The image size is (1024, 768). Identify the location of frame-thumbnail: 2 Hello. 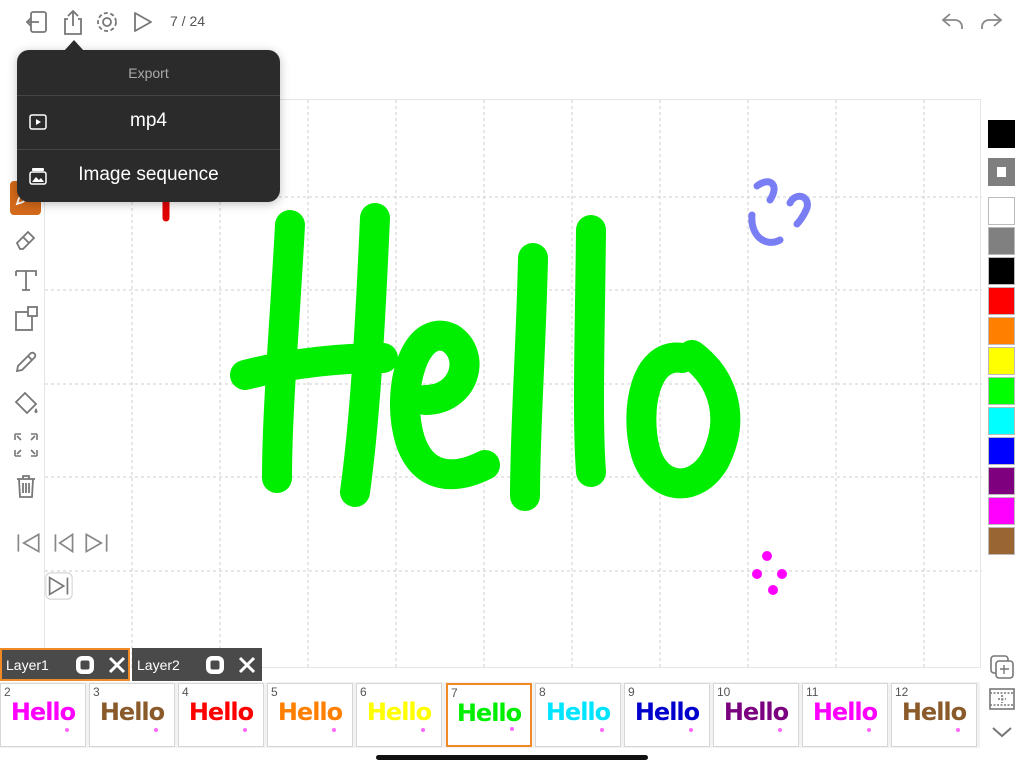
(43, 715).